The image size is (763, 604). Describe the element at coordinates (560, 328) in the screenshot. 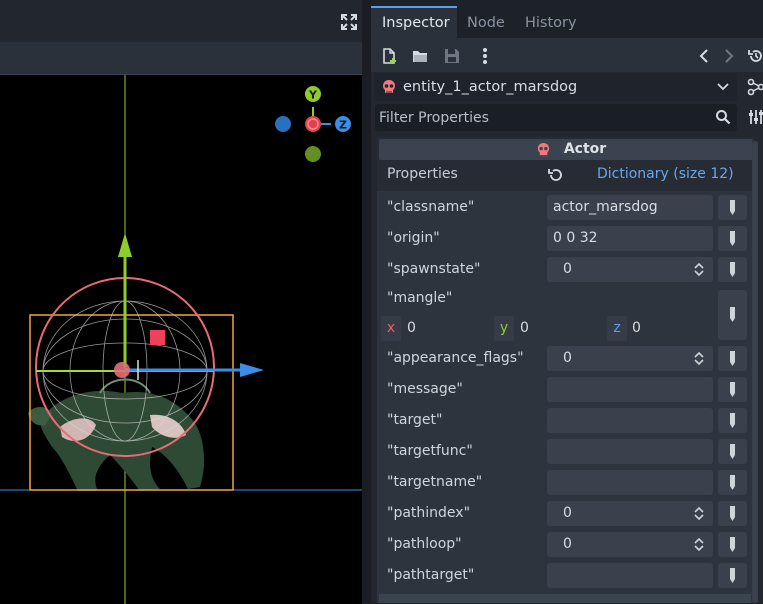

I see `mangle-y-field: 0` at that location.